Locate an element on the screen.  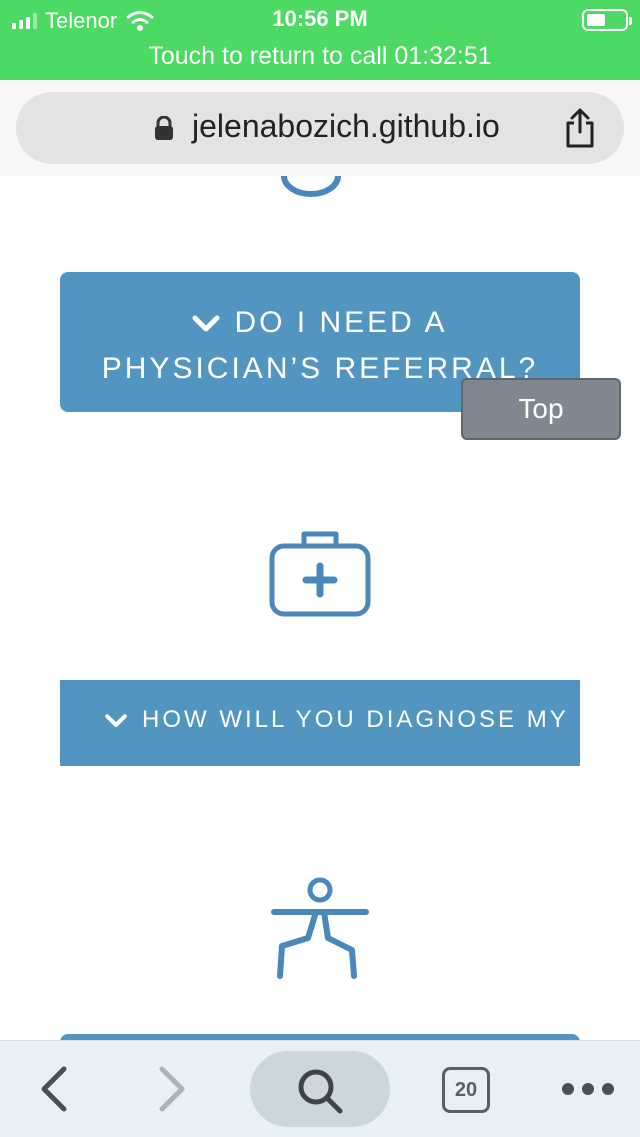
faq-diagnosis-label: HOW WILL YOU DIAGNOSE MY is located at coordinates (355, 719).